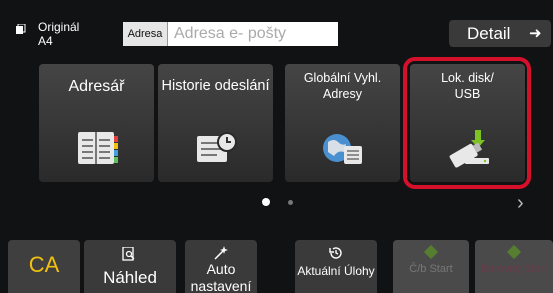 The width and height of the screenshot is (553, 293). What do you see at coordinates (514, 269) in the screenshot?
I see `color-start-label: Barevný Start` at bounding box center [514, 269].